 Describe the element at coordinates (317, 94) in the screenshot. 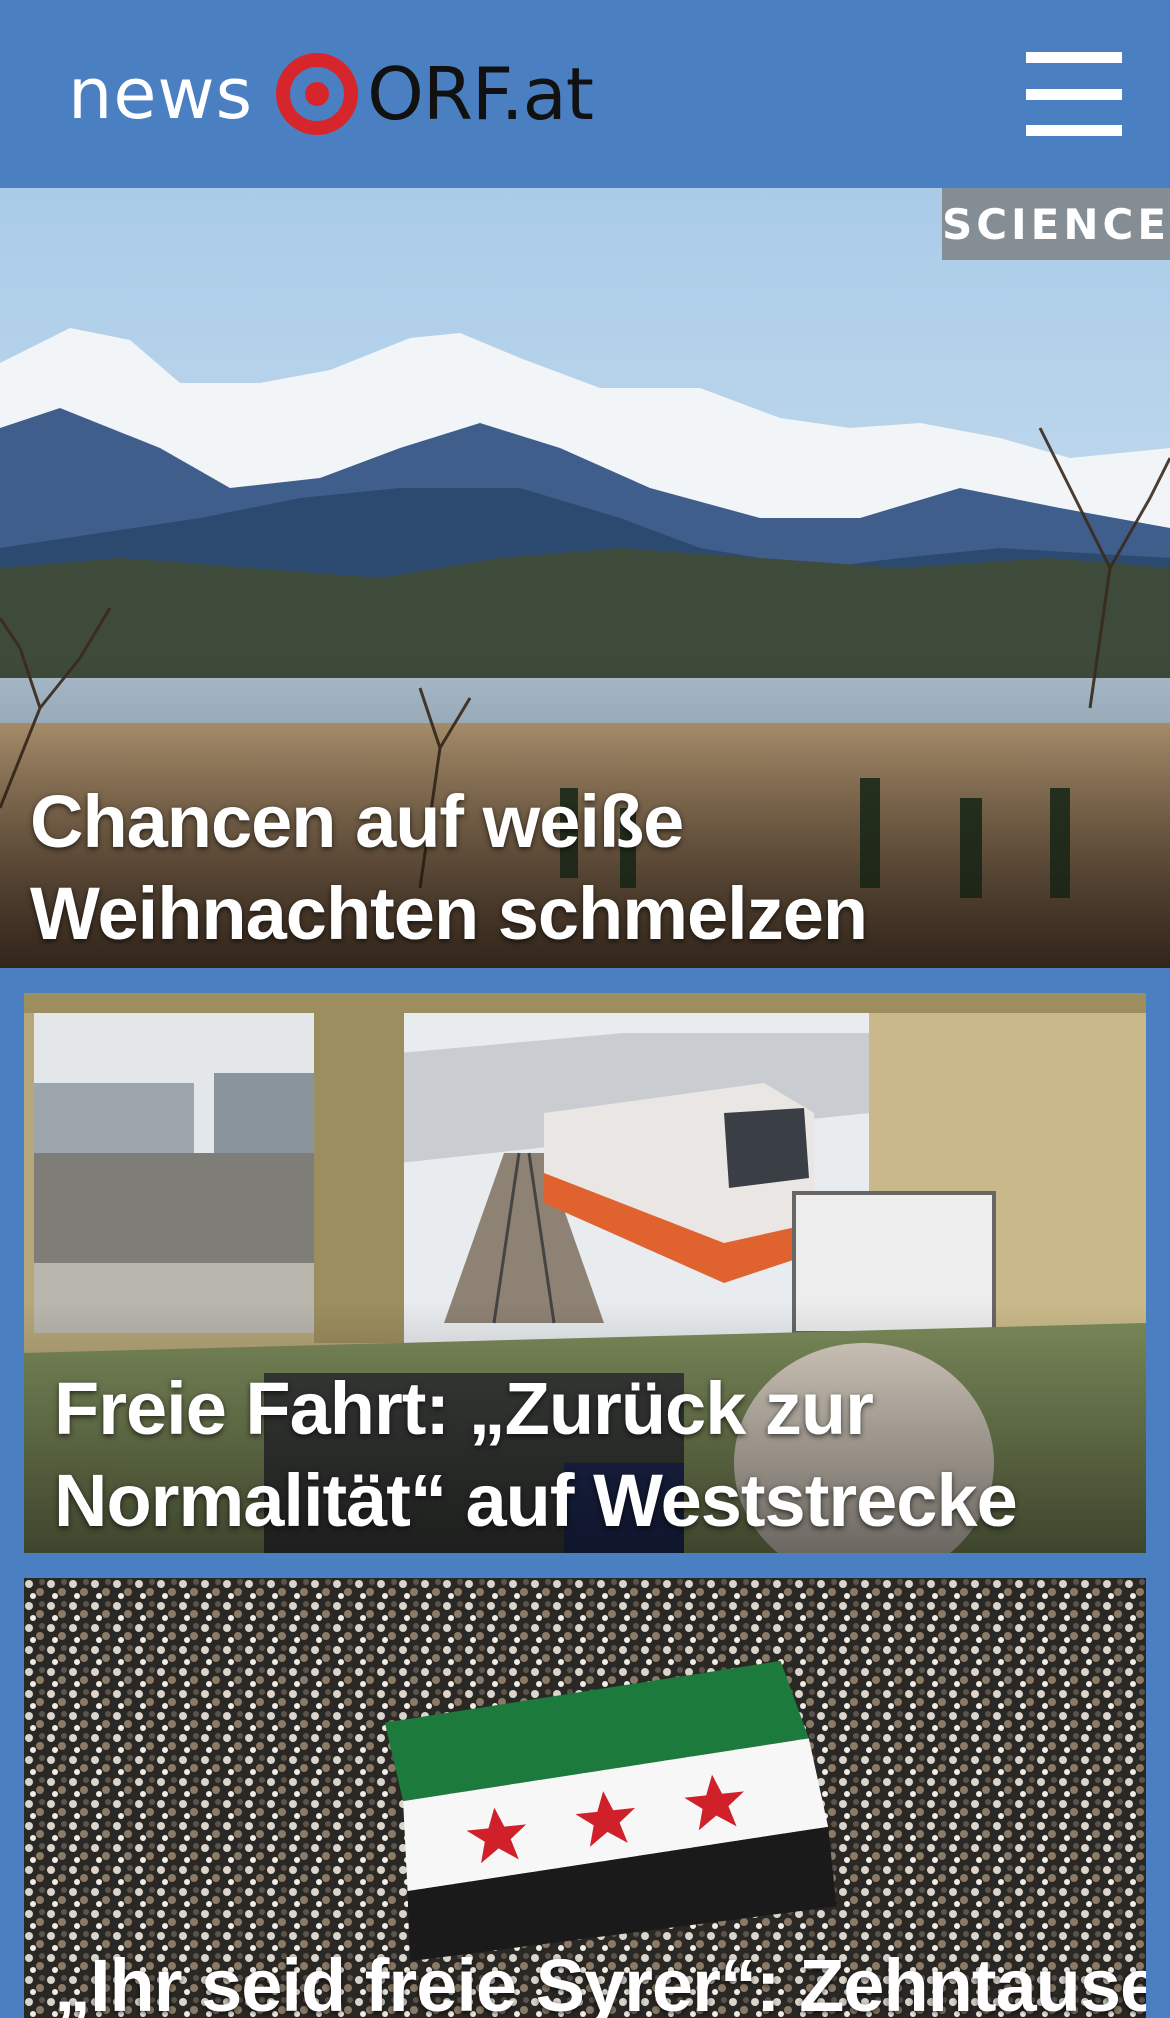

I see `orf-eye-icon` at that location.